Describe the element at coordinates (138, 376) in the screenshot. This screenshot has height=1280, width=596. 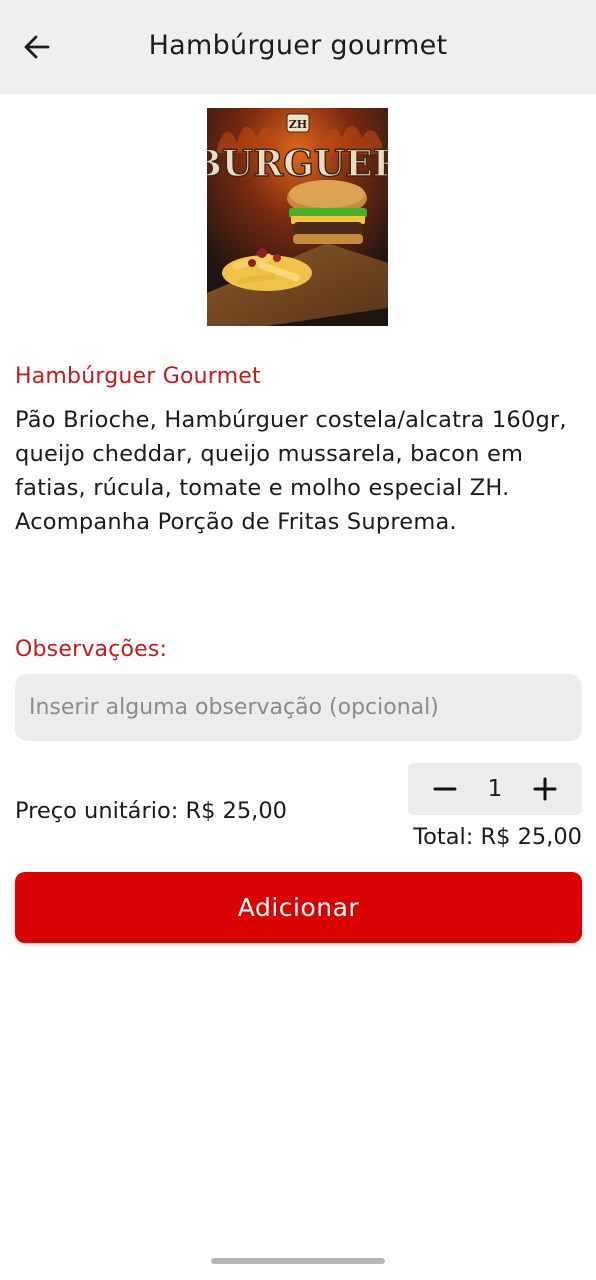
I see `product-name: Hambúrguer Gourmet` at that location.